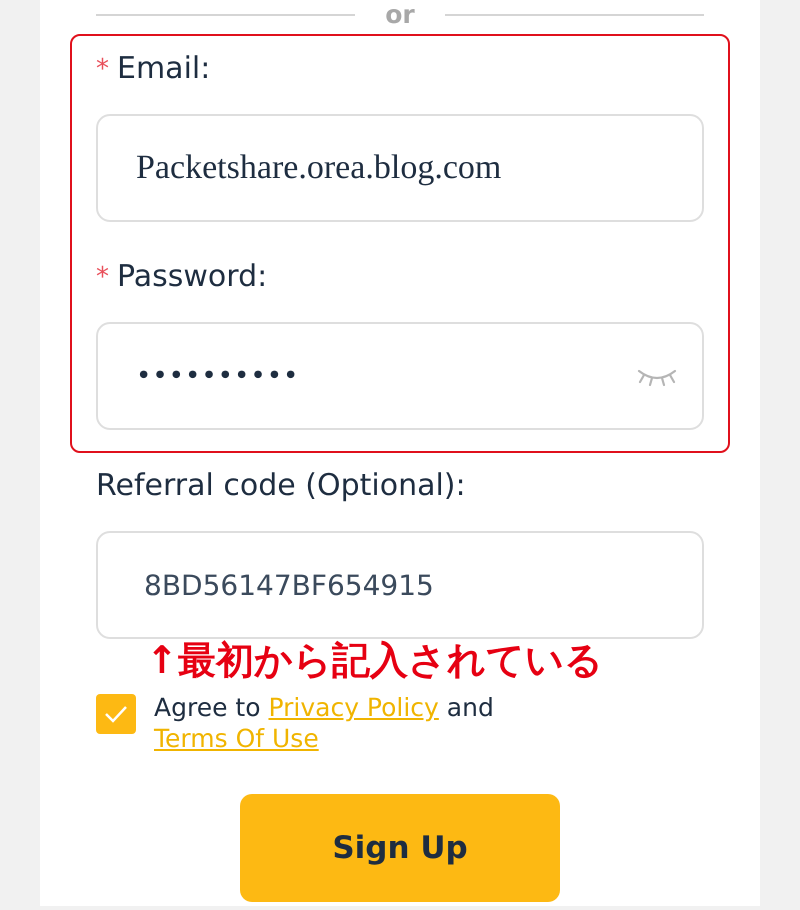 The width and height of the screenshot is (800, 910). What do you see at coordinates (324, 723) in the screenshot?
I see `agreement-text: Agree to Privacy Policy and Terms Of Use` at bounding box center [324, 723].